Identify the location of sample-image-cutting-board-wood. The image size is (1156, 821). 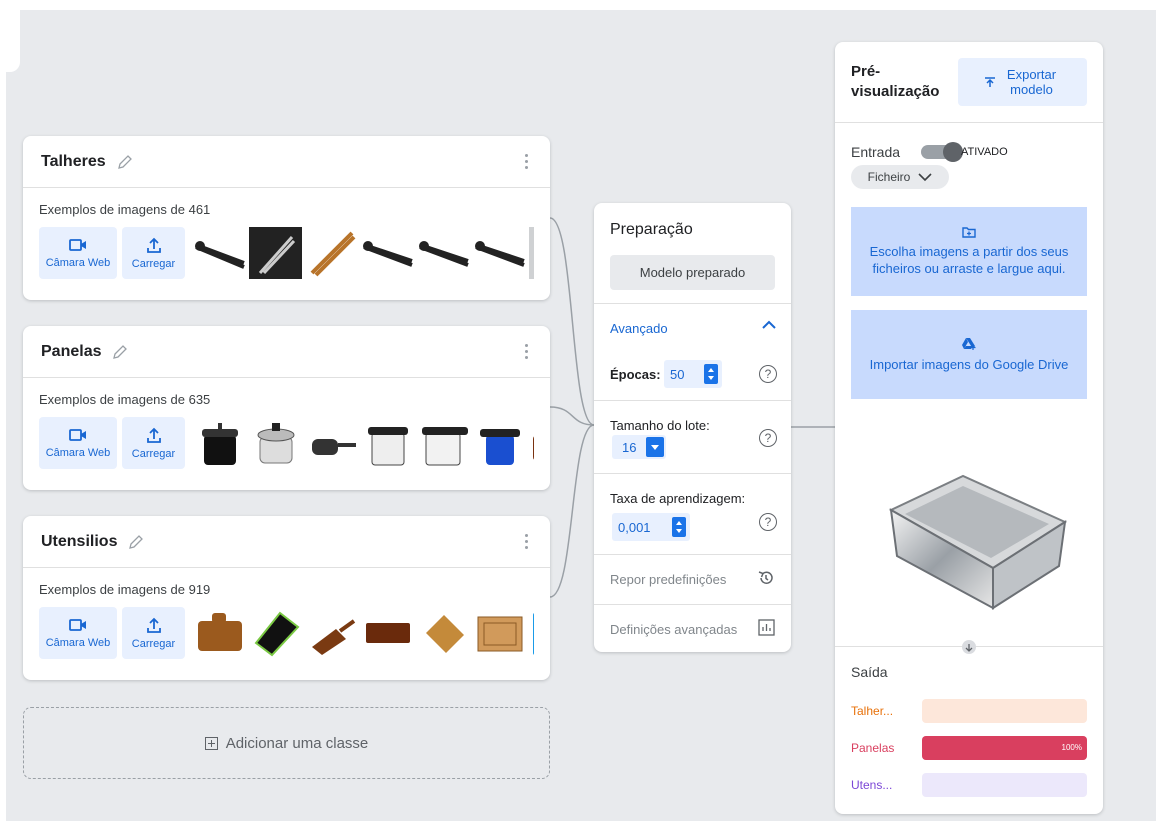
(219, 633).